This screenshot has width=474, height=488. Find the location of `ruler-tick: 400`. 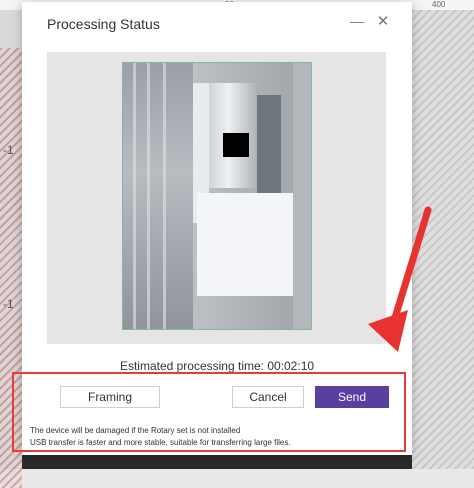

ruler-tick: 400 is located at coordinates (439, 4).